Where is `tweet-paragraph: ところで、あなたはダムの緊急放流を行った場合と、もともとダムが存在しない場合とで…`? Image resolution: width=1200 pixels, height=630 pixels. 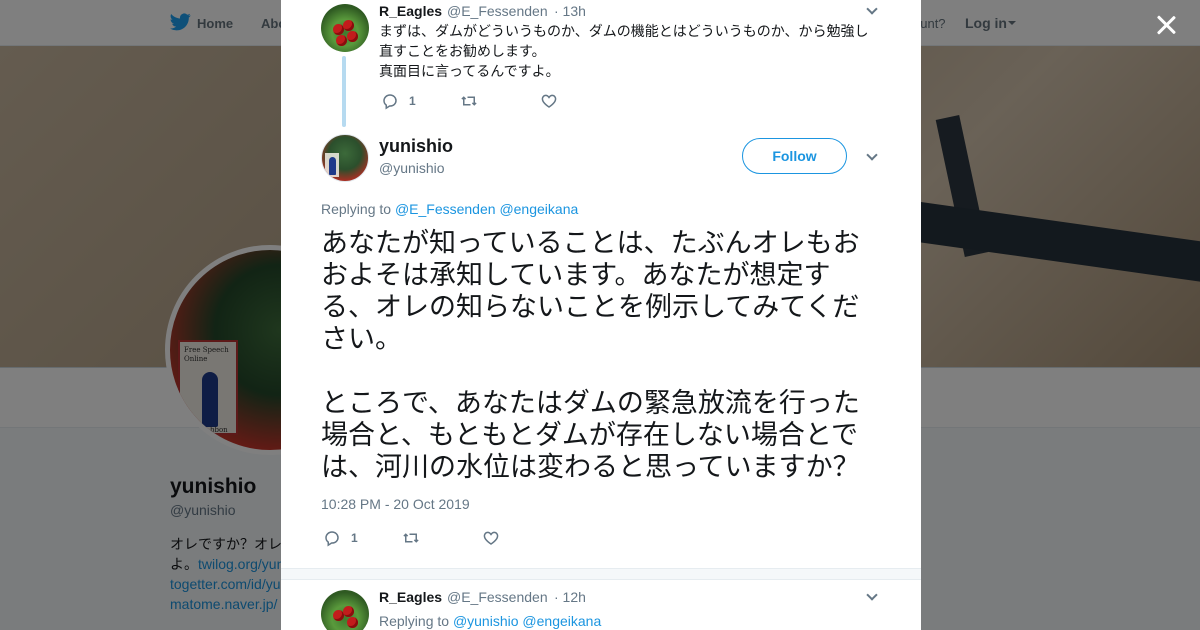 tweet-paragraph: ところで、あなたはダムの緊急放流を行った場合と、もともとダムが存在しない場合とで… is located at coordinates (590, 435).